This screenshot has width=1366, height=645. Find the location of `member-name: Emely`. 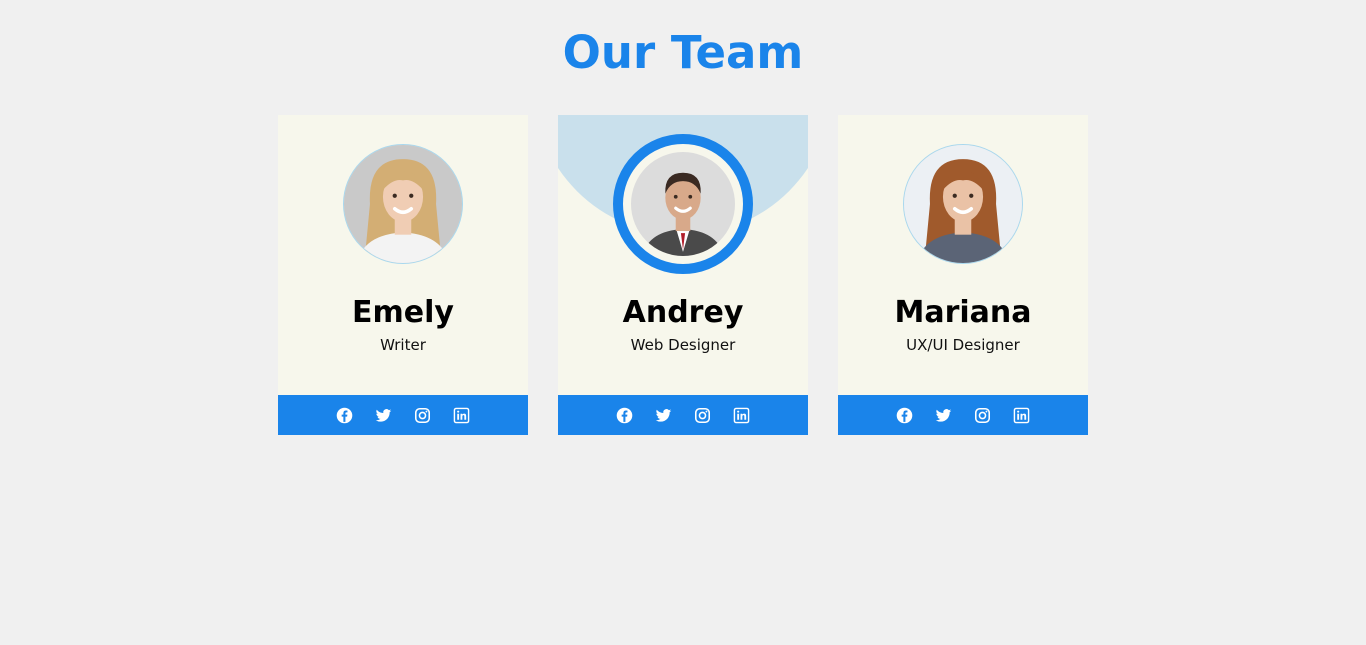

member-name: Emely is located at coordinates (403, 312).